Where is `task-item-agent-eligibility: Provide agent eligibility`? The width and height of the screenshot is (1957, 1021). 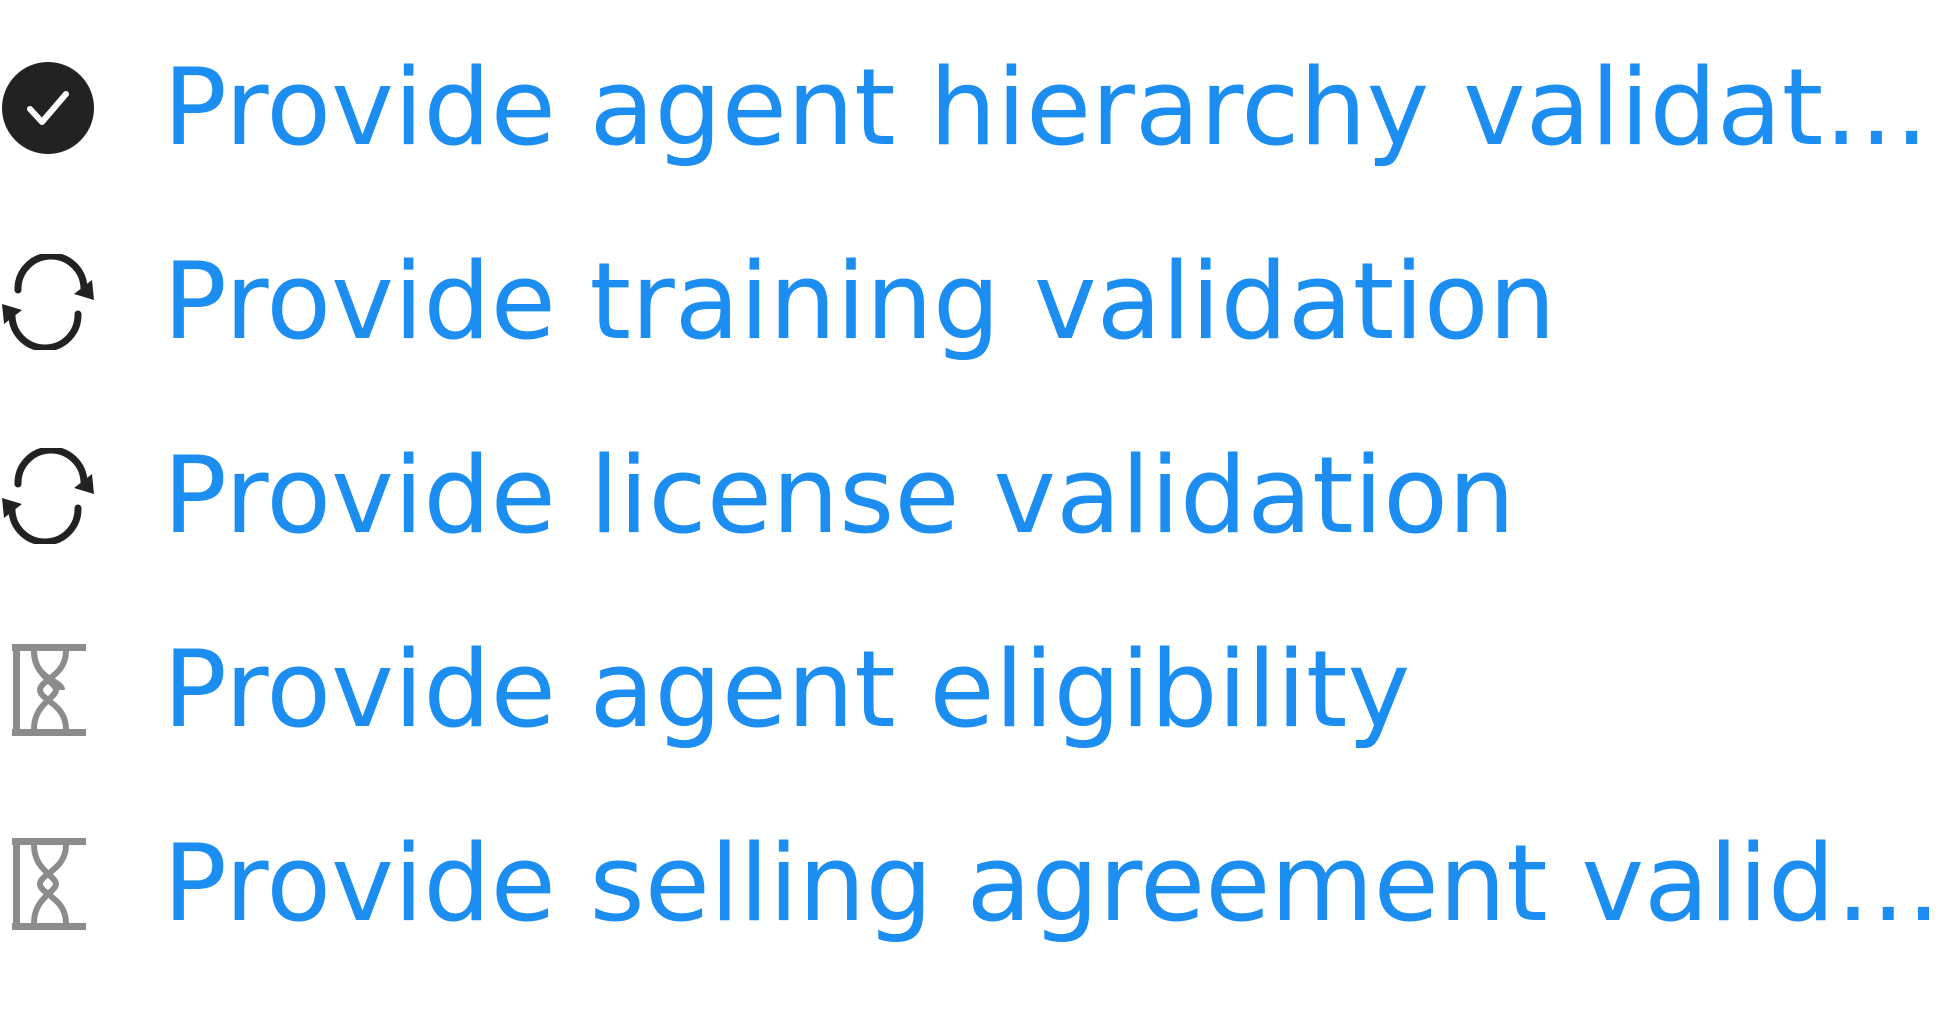 task-item-agent-eligibility: Provide agent eligibility is located at coordinates (978, 690).